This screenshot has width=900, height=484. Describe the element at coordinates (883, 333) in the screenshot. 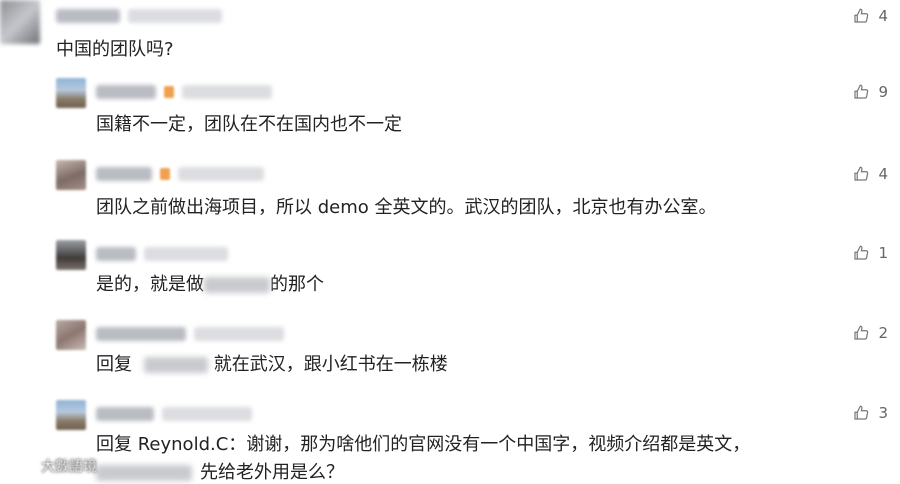

I see `like-count: 2` at that location.